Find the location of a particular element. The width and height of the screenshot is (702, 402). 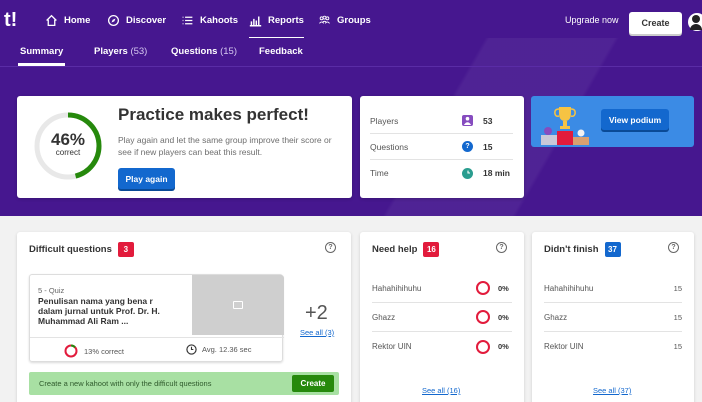

need-help-count-badge: 16 is located at coordinates (431, 249).